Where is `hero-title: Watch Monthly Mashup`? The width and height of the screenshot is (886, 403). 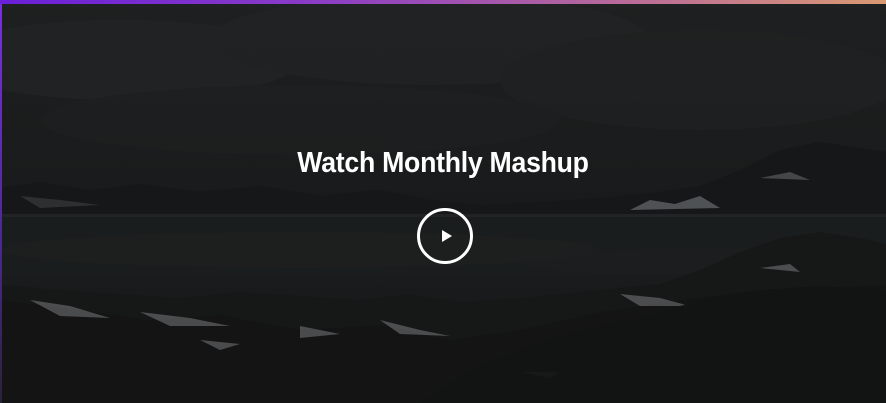
hero-title: Watch Monthly Mashup is located at coordinates (443, 163).